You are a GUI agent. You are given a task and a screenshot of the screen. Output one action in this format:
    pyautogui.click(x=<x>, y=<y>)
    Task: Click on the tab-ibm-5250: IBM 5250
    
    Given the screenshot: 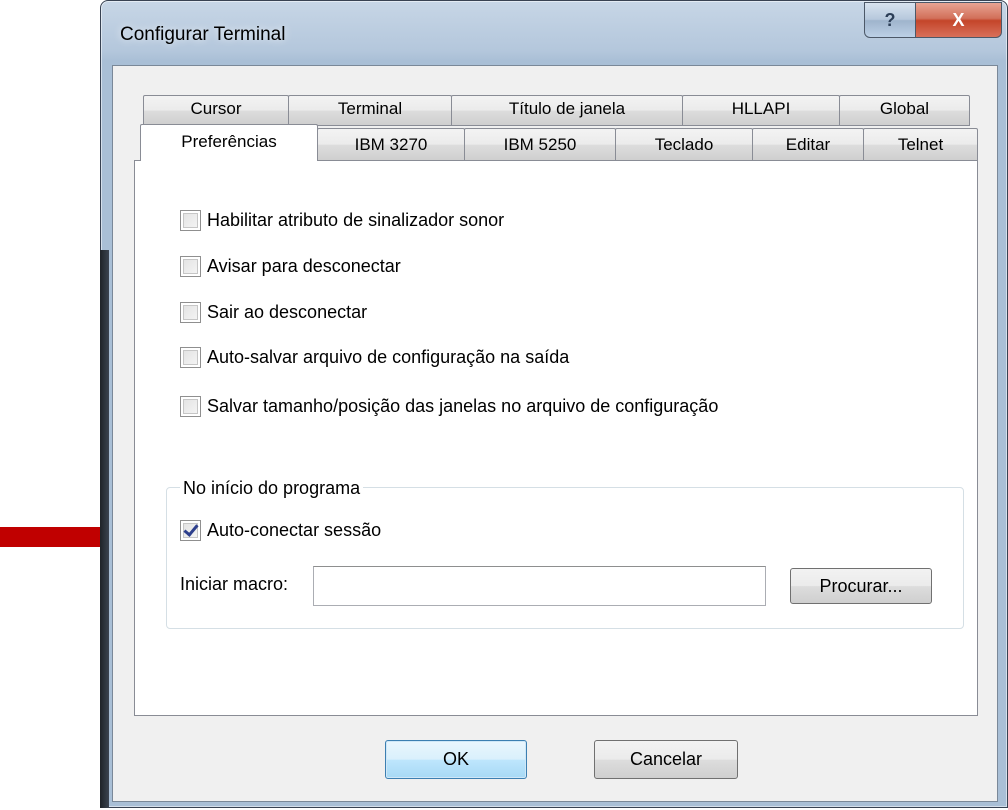 What is the action you would take?
    pyautogui.click(x=540, y=144)
    